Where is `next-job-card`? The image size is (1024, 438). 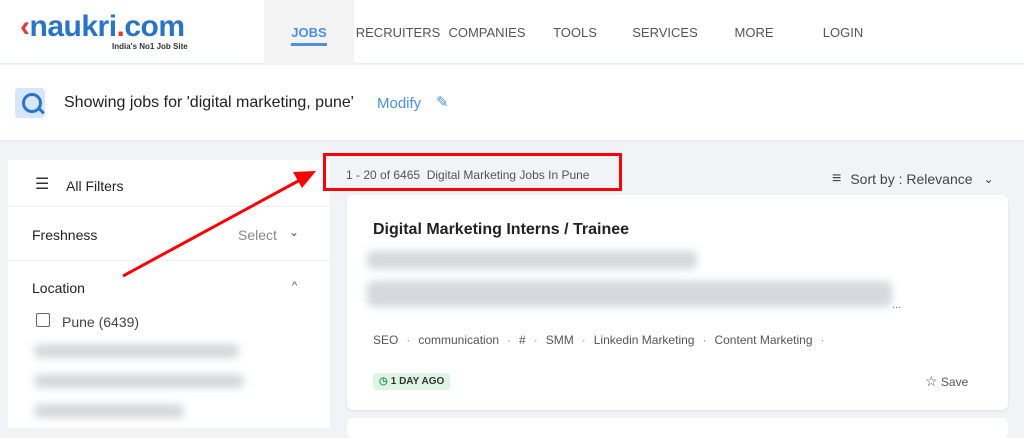 next-job-card is located at coordinates (677, 428).